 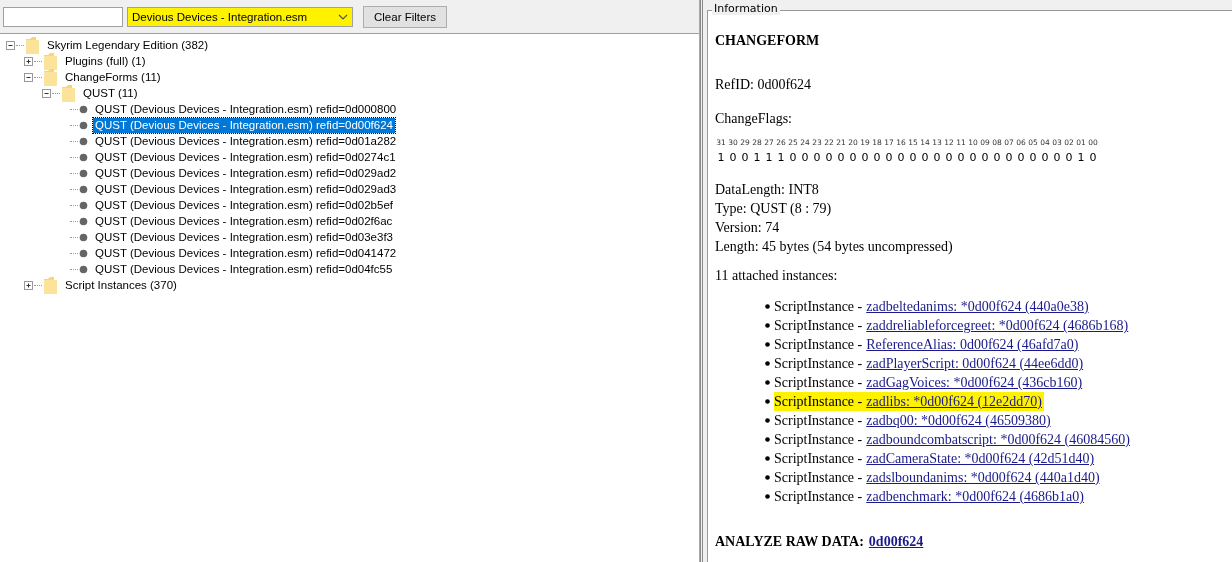 What do you see at coordinates (974, 382) in the screenshot?
I see `instance-link: zadGagVoices: *0d00f624 (436cb160)` at bounding box center [974, 382].